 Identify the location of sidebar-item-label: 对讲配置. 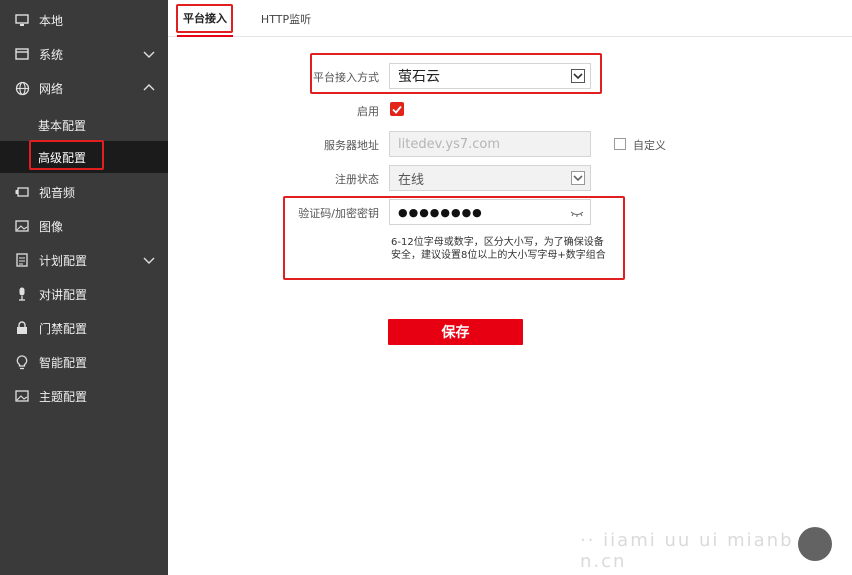
(63, 294).